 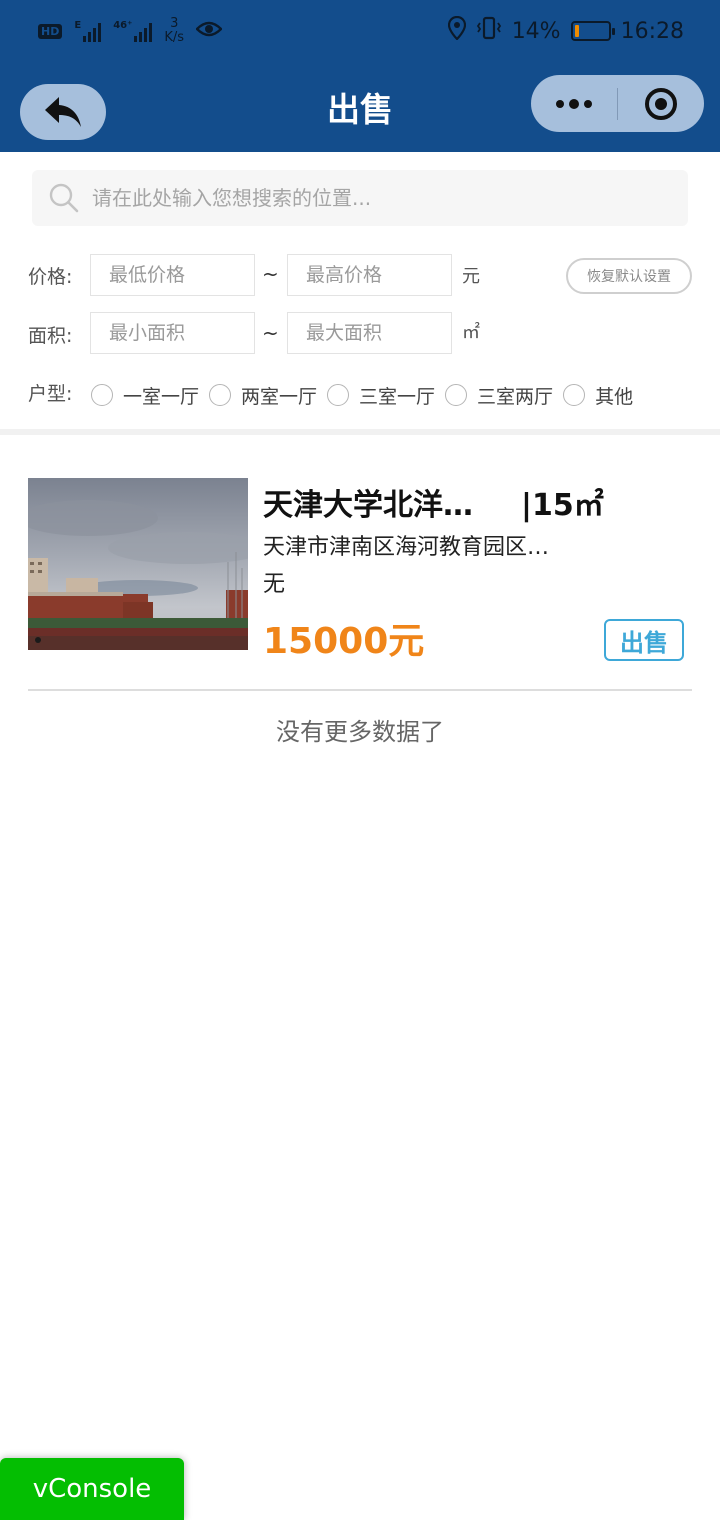 I want to click on more-dots-icon, so click(x=574, y=103).